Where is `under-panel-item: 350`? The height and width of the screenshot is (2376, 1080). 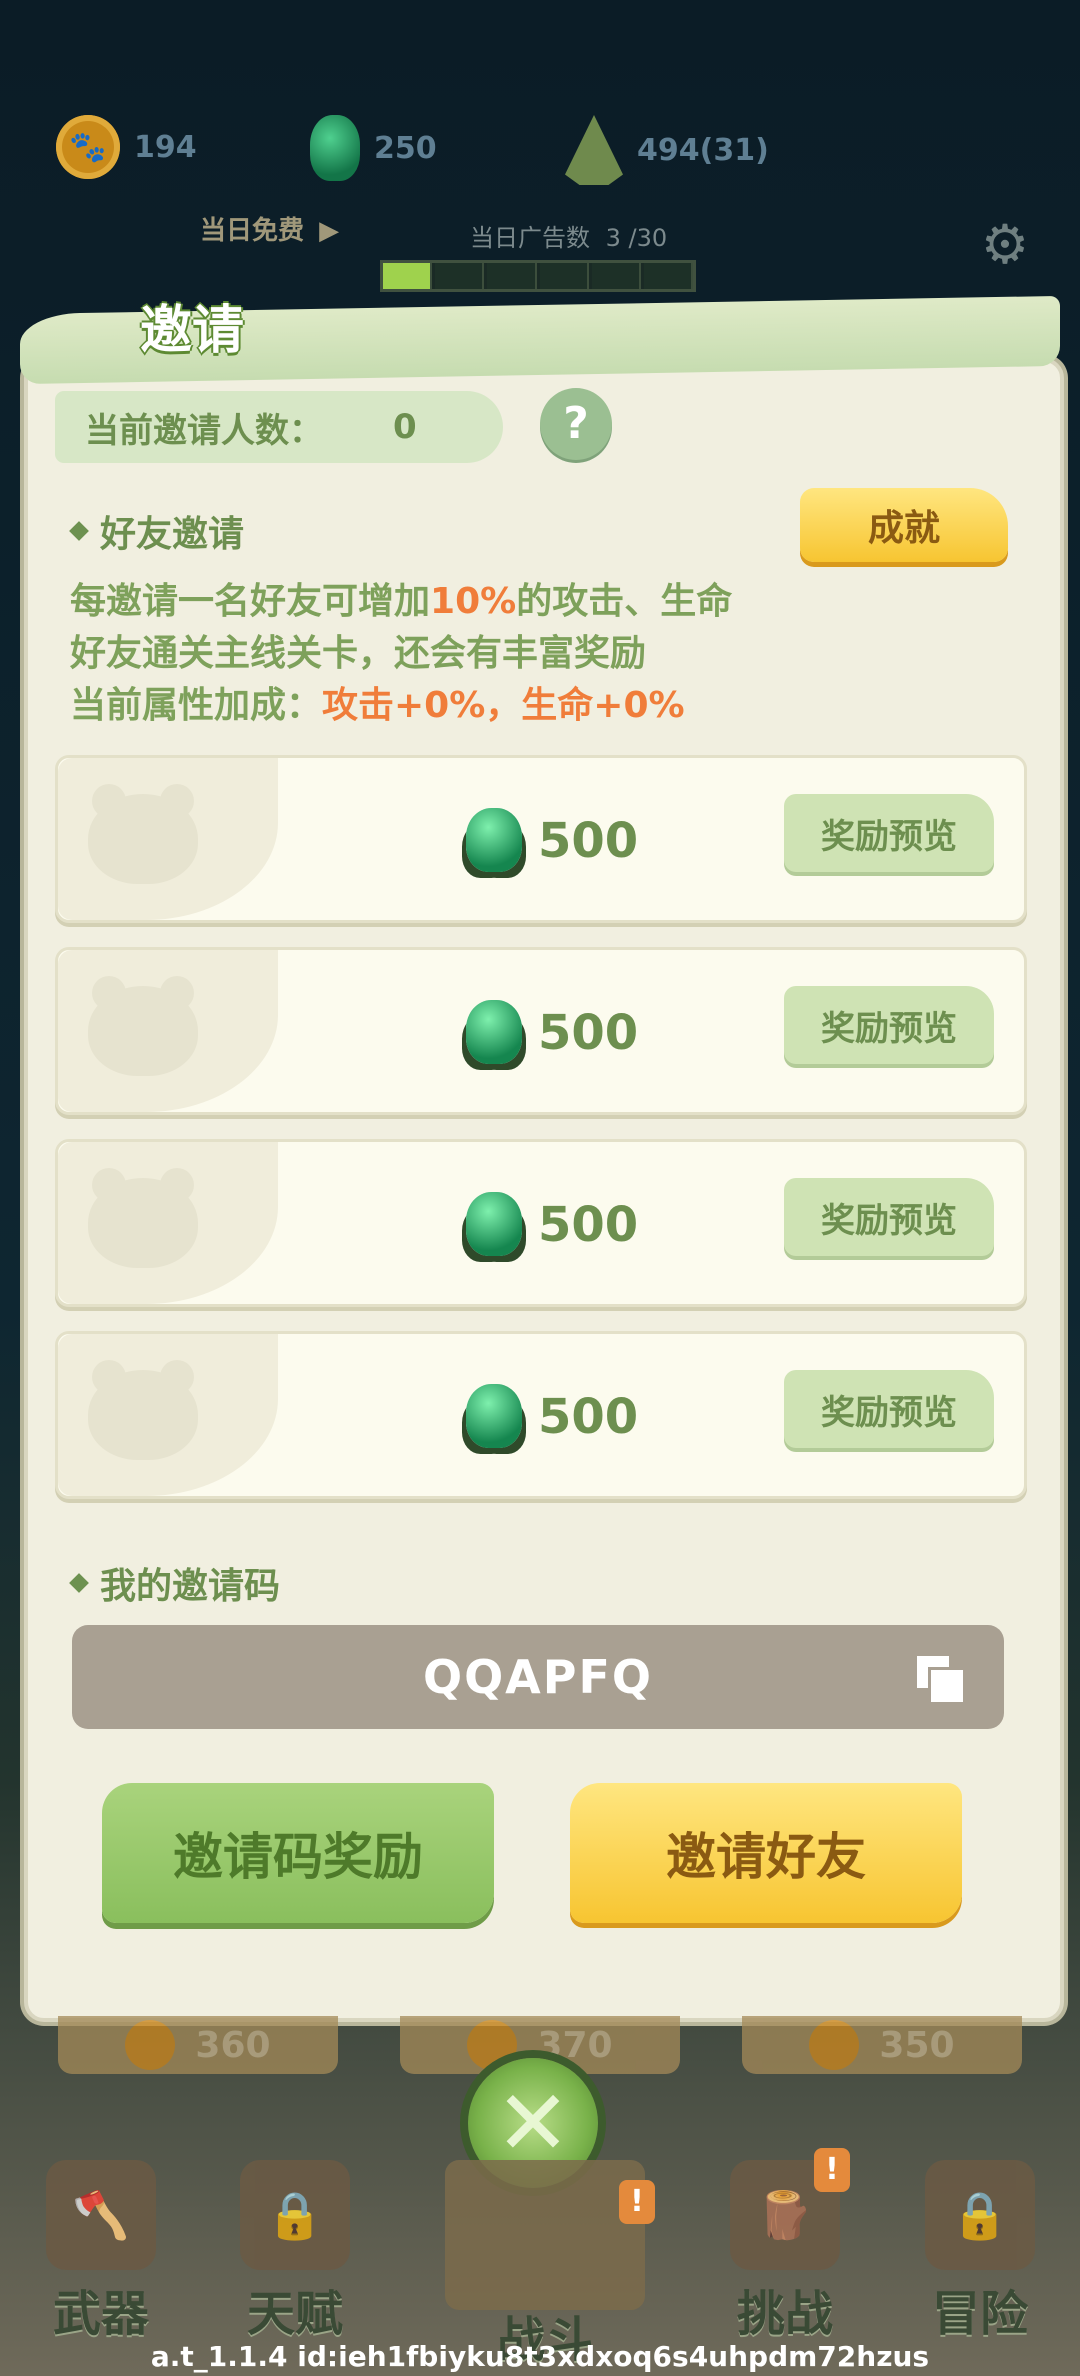
under-panel-item: 350 is located at coordinates (882, 2045).